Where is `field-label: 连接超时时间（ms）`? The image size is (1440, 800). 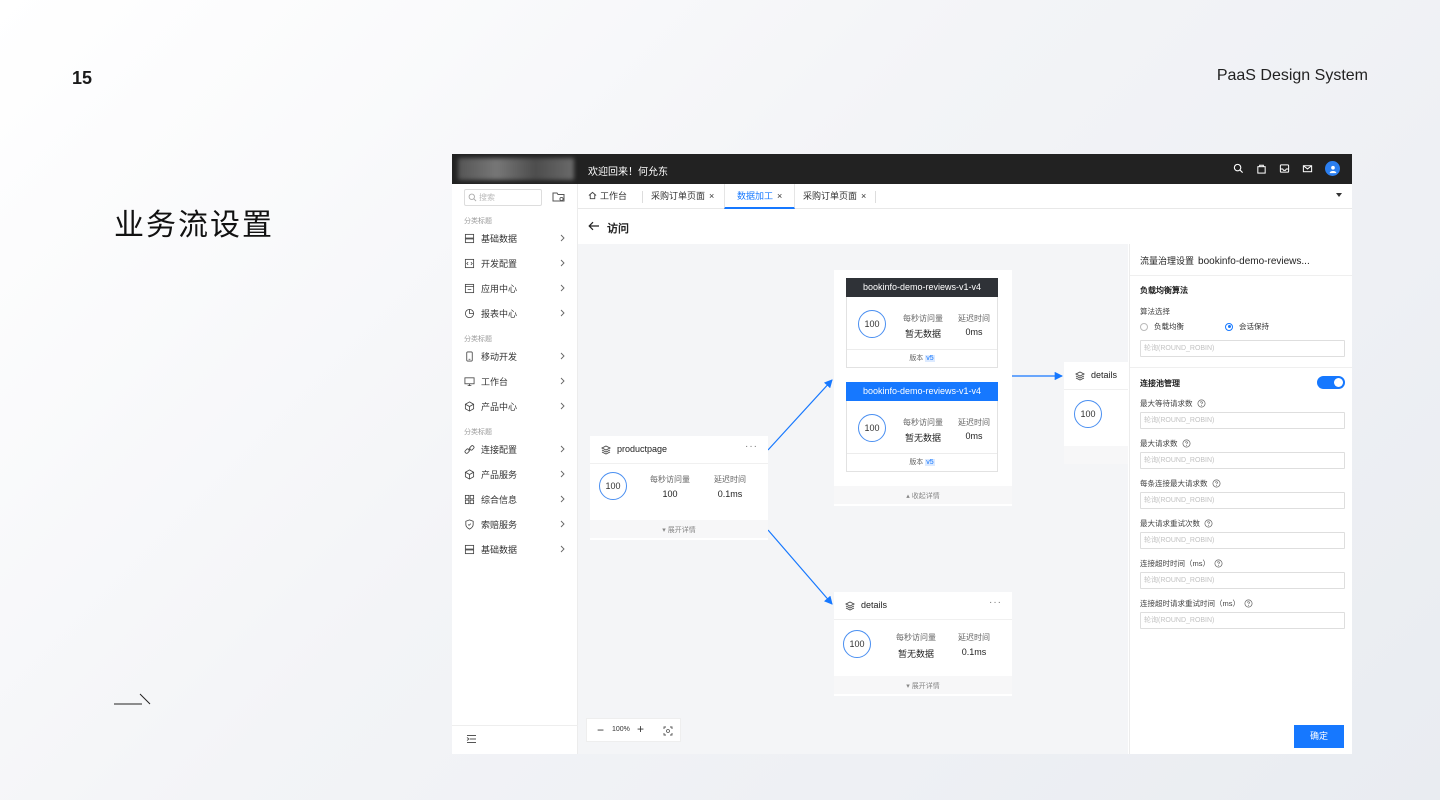 field-label: 连接超时时间（ms） is located at coordinates (1181, 563).